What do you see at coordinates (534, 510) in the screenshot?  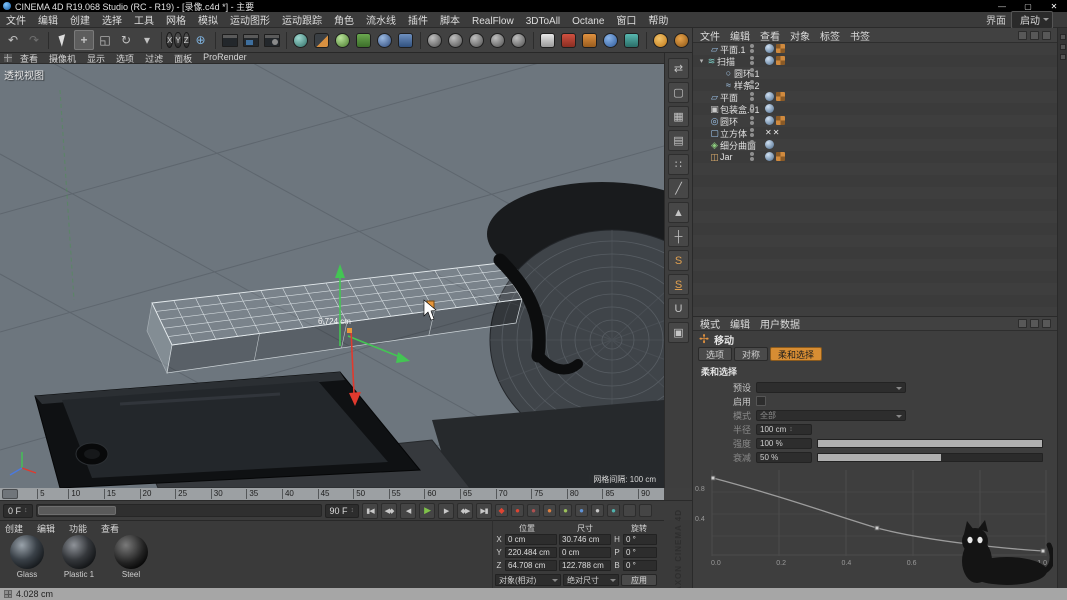 I see `keyframe-selection-button: ●` at bounding box center [534, 510].